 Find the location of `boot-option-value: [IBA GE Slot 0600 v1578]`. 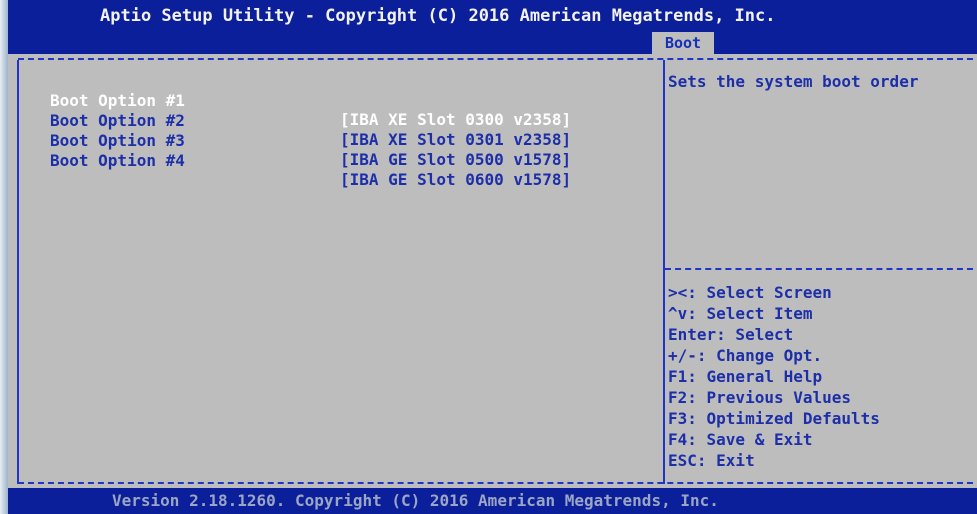

boot-option-value: [IBA GE Slot 0600 v1578] is located at coordinates (455, 179).